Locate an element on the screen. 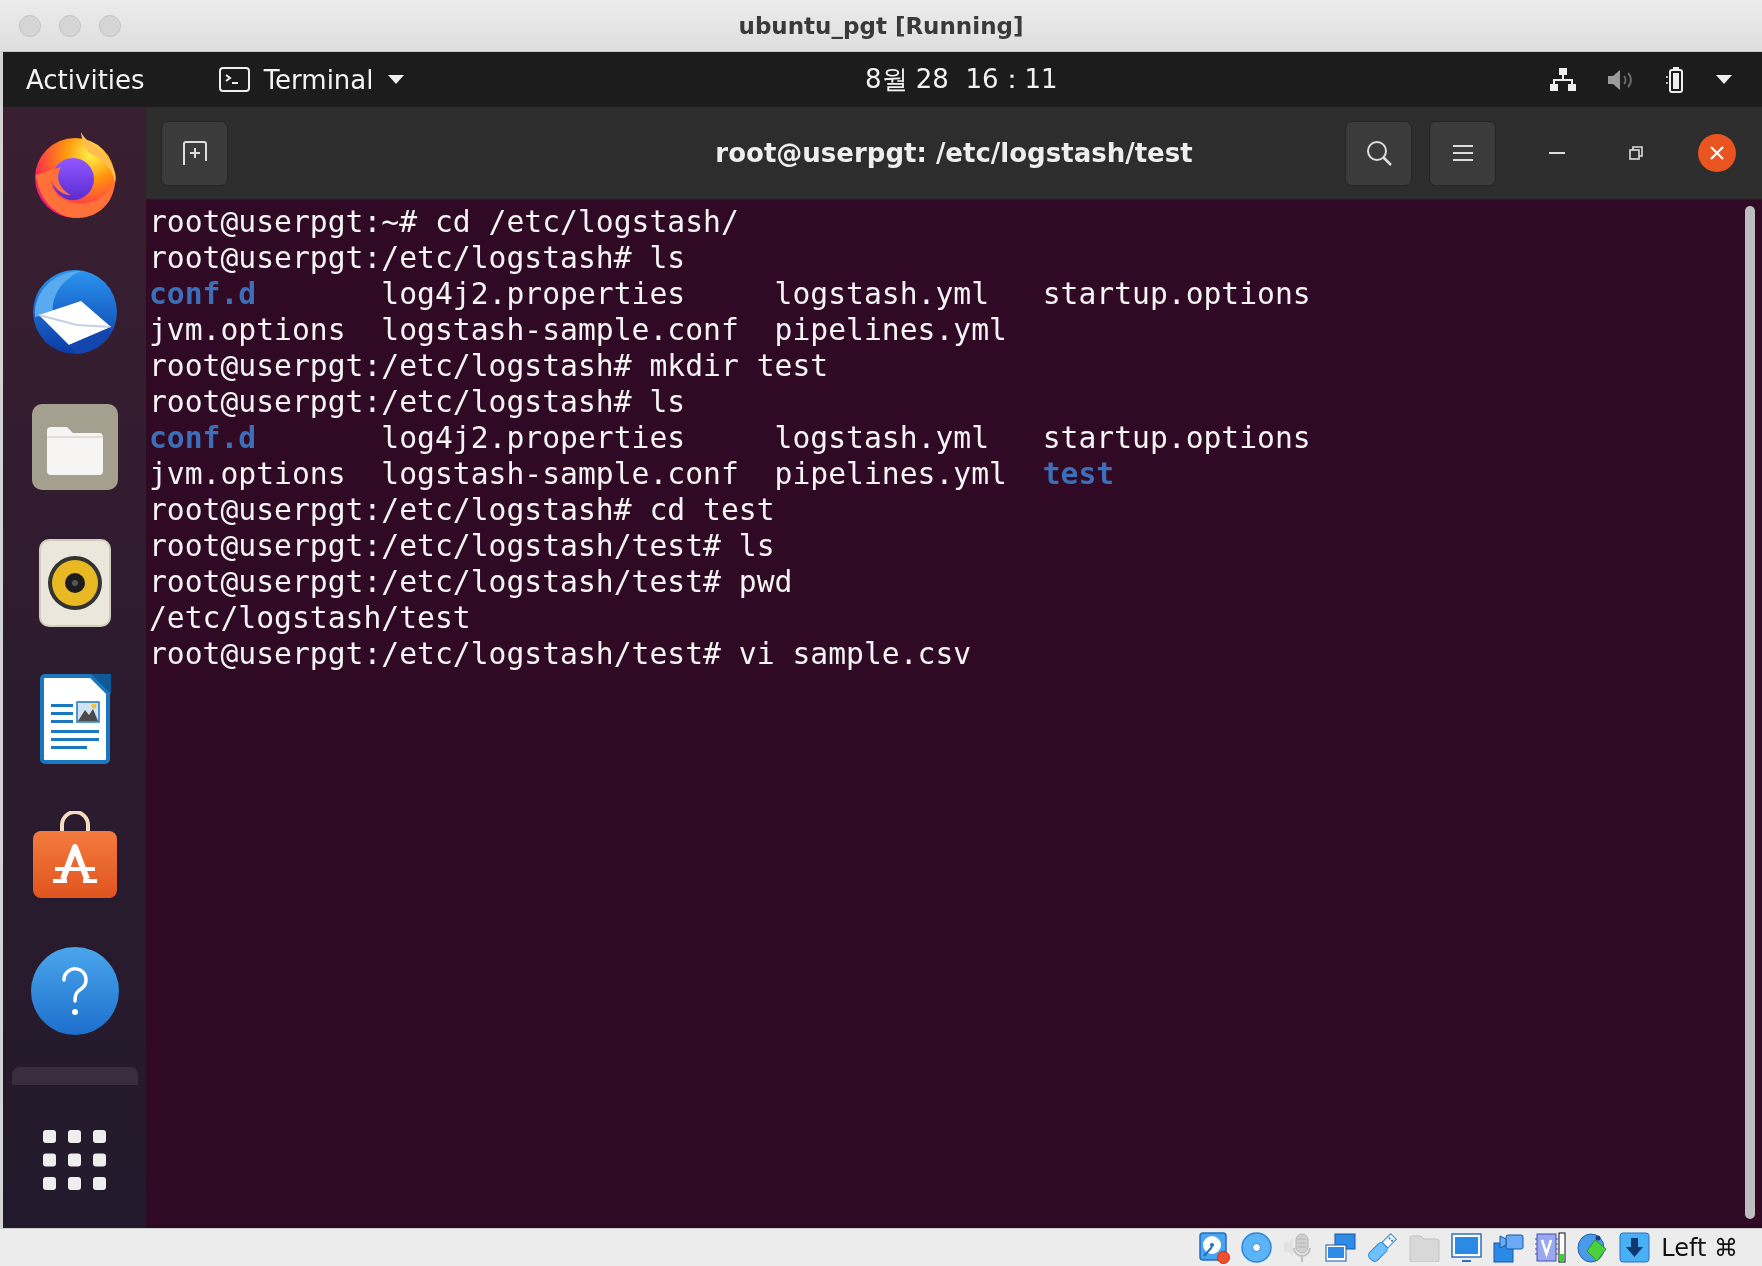 Image resolution: width=1762 pixels, height=1266 pixels. app-menu-button: Terminal is located at coordinates (311, 79).